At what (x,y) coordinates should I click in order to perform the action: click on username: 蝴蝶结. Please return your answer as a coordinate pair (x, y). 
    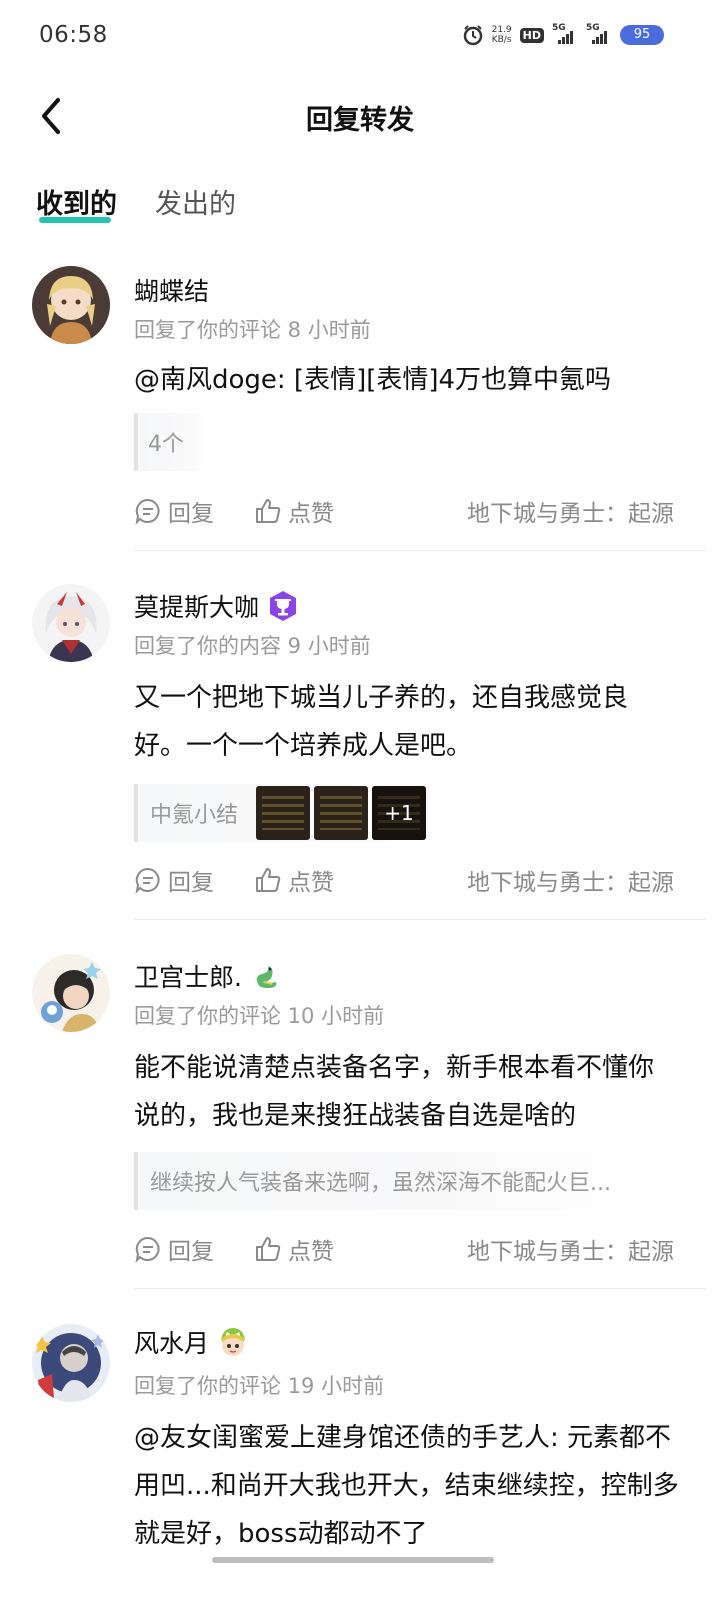
    Looking at the image, I should click on (171, 290).